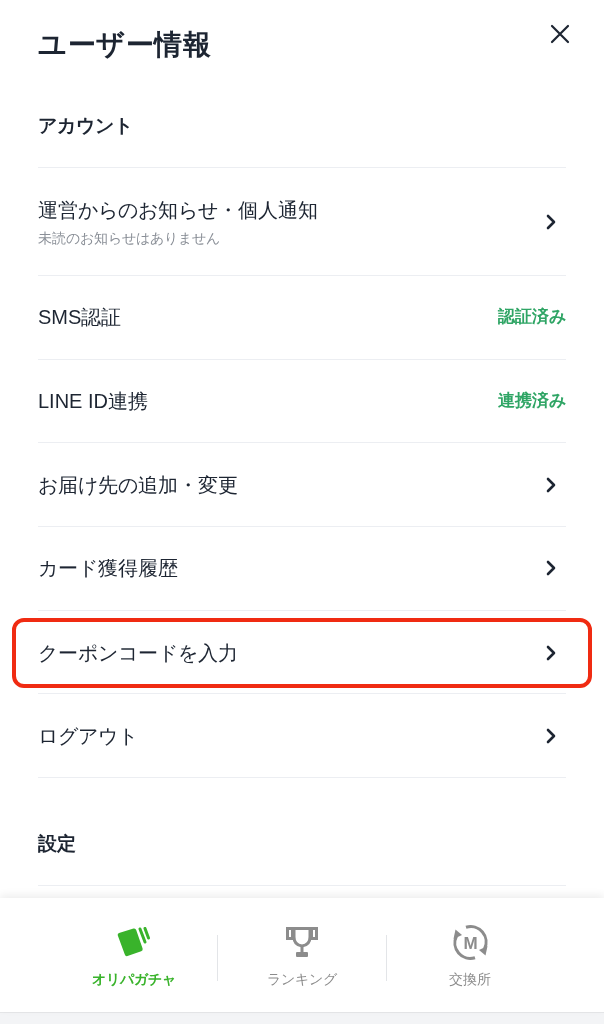 Image resolution: width=604 pixels, height=1024 pixels. I want to click on section-title: アカウント, so click(85, 126).